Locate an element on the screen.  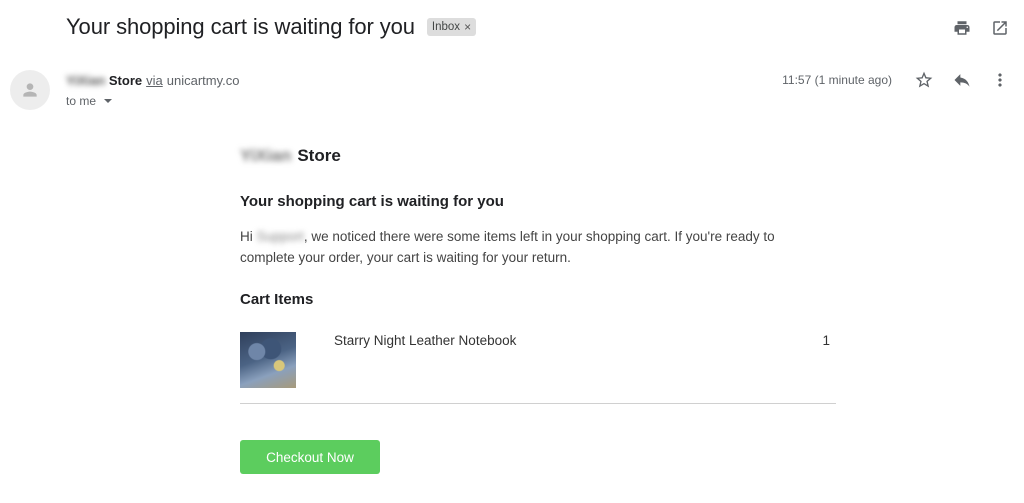
label-text: Inbox is located at coordinates (446, 27).